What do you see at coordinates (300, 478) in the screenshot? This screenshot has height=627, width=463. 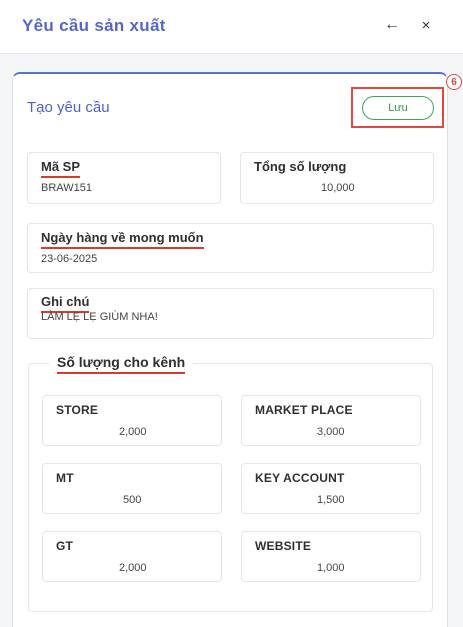 I see `channel-label: KEY ACCOUNT` at bounding box center [300, 478].